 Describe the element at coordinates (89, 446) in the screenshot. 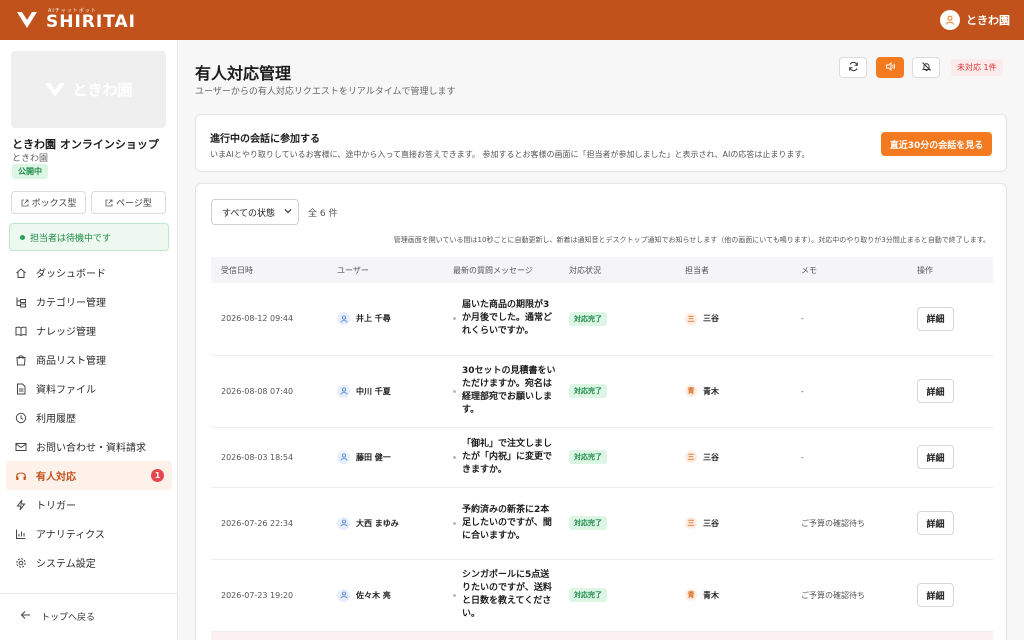

I see `sidebar-item-inquiry: お問い合わせ・資料請求` at that location.